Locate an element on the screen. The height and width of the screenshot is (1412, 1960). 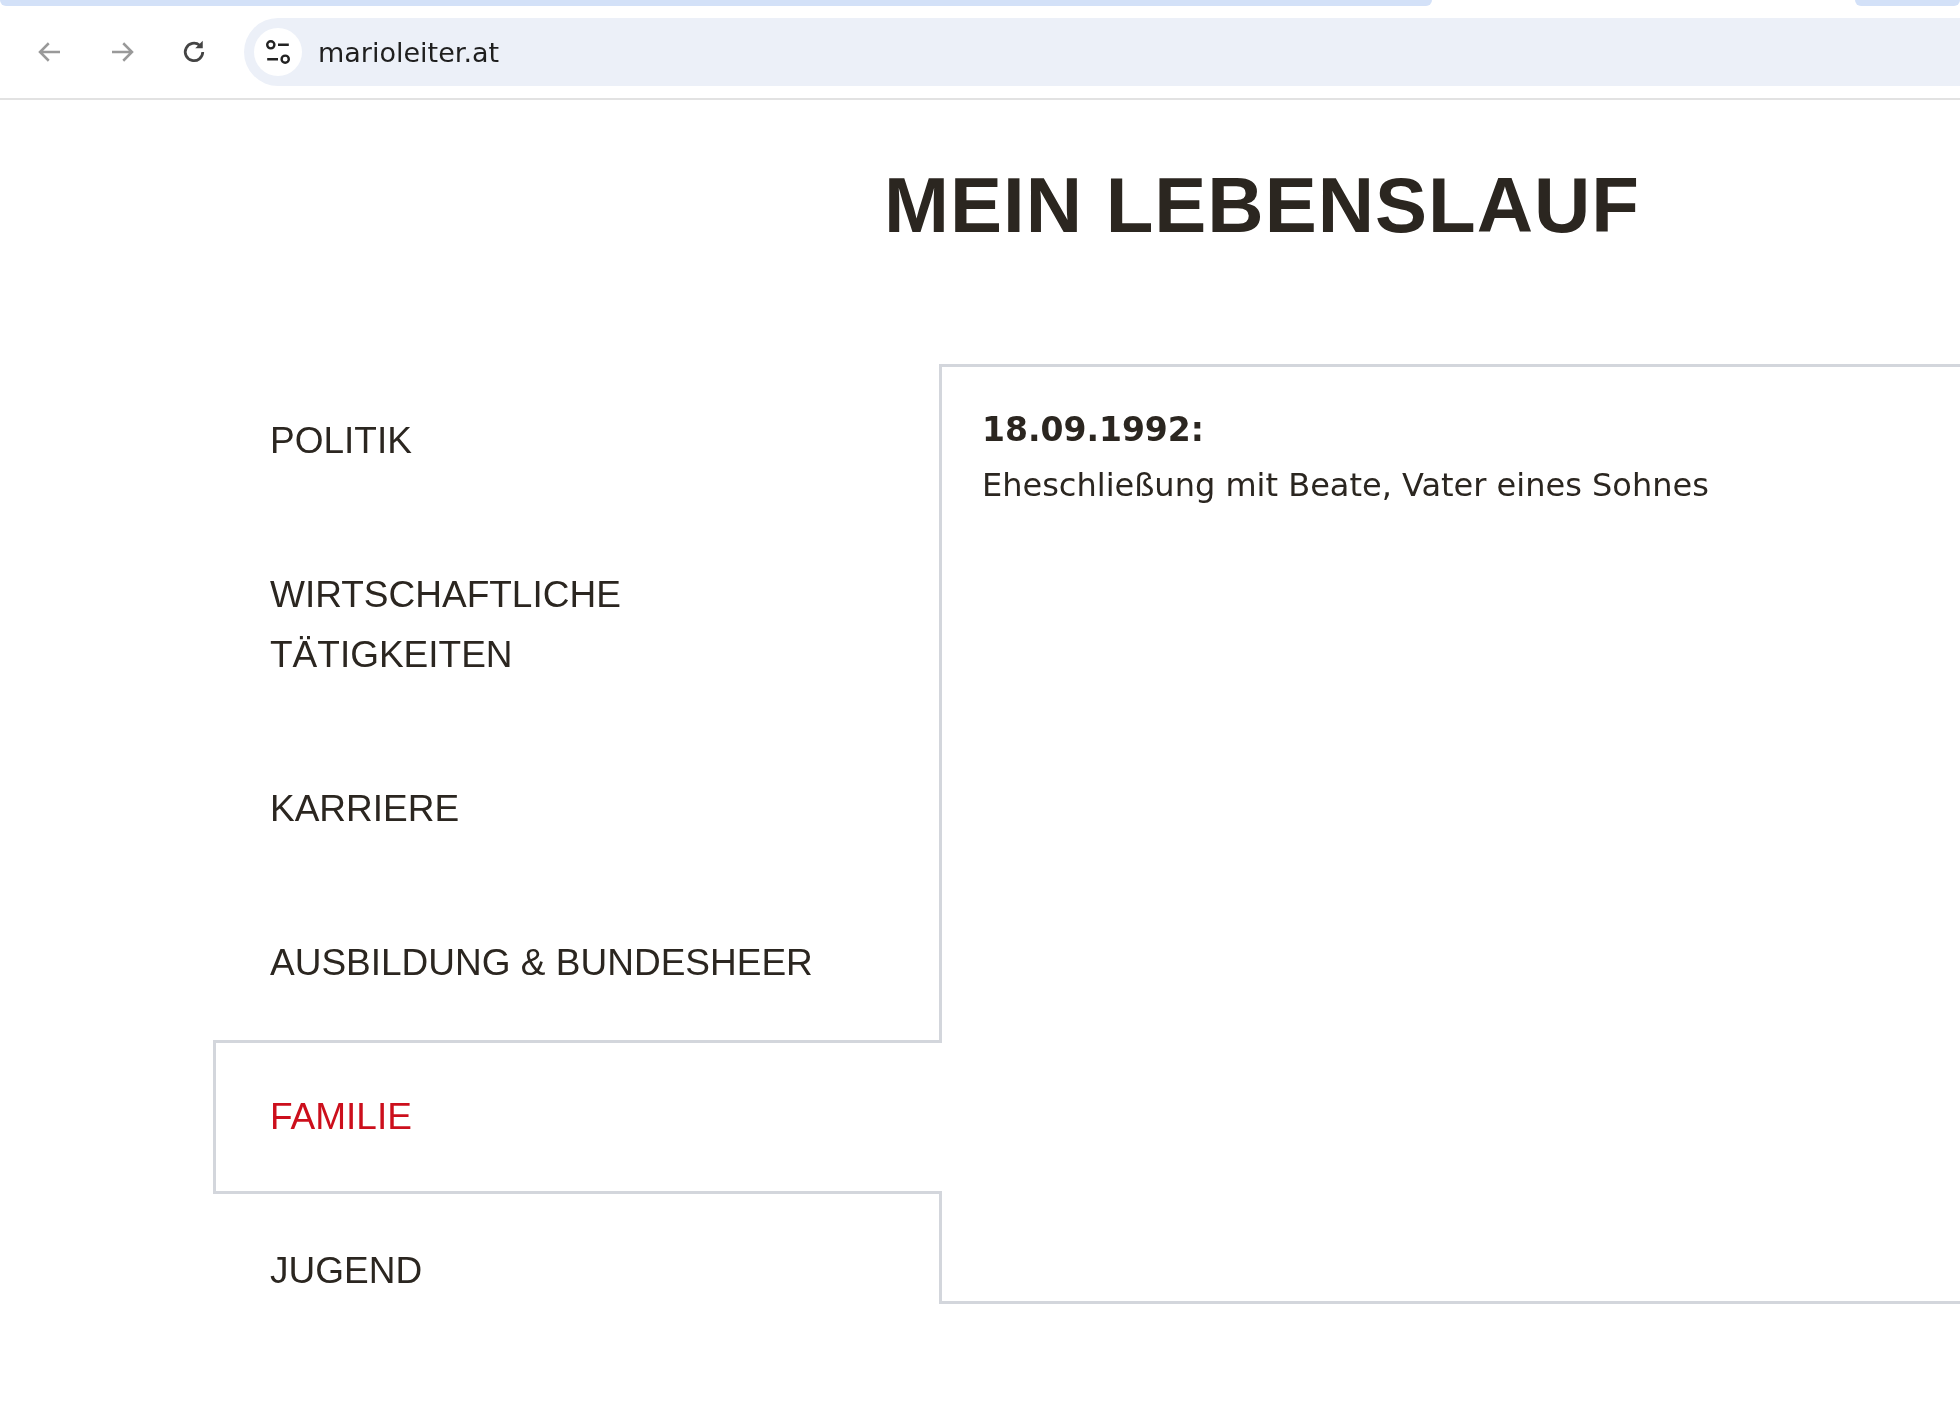
url-text: marioleiter.at is located at coordinates (409, 52).